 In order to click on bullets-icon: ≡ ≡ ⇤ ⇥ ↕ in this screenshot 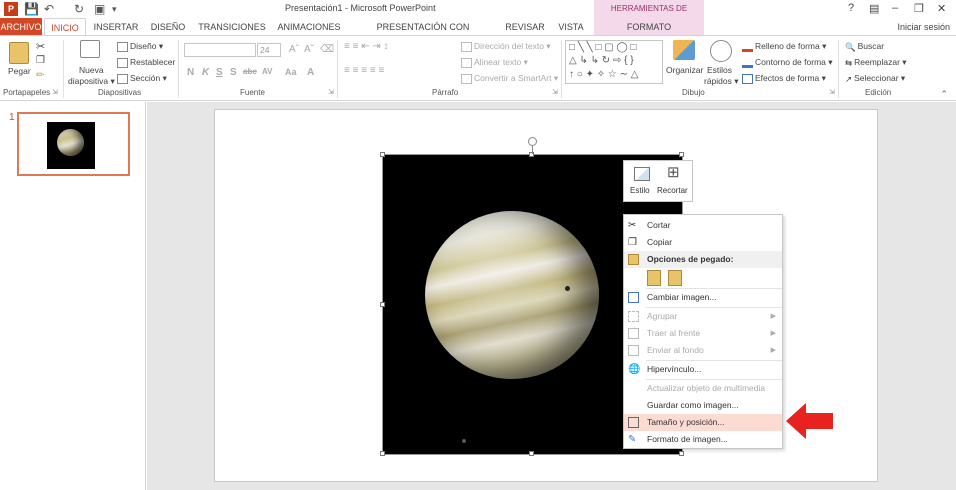, I will do `click(366, 46)`.